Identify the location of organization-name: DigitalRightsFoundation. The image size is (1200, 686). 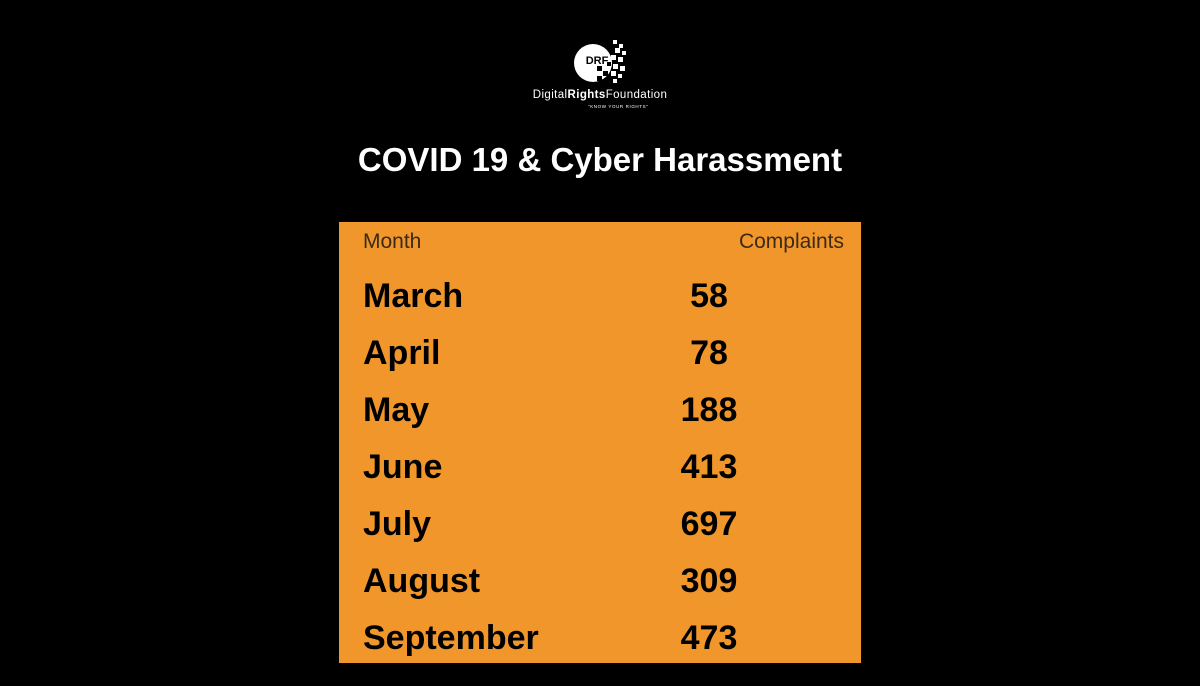
(600, 95).